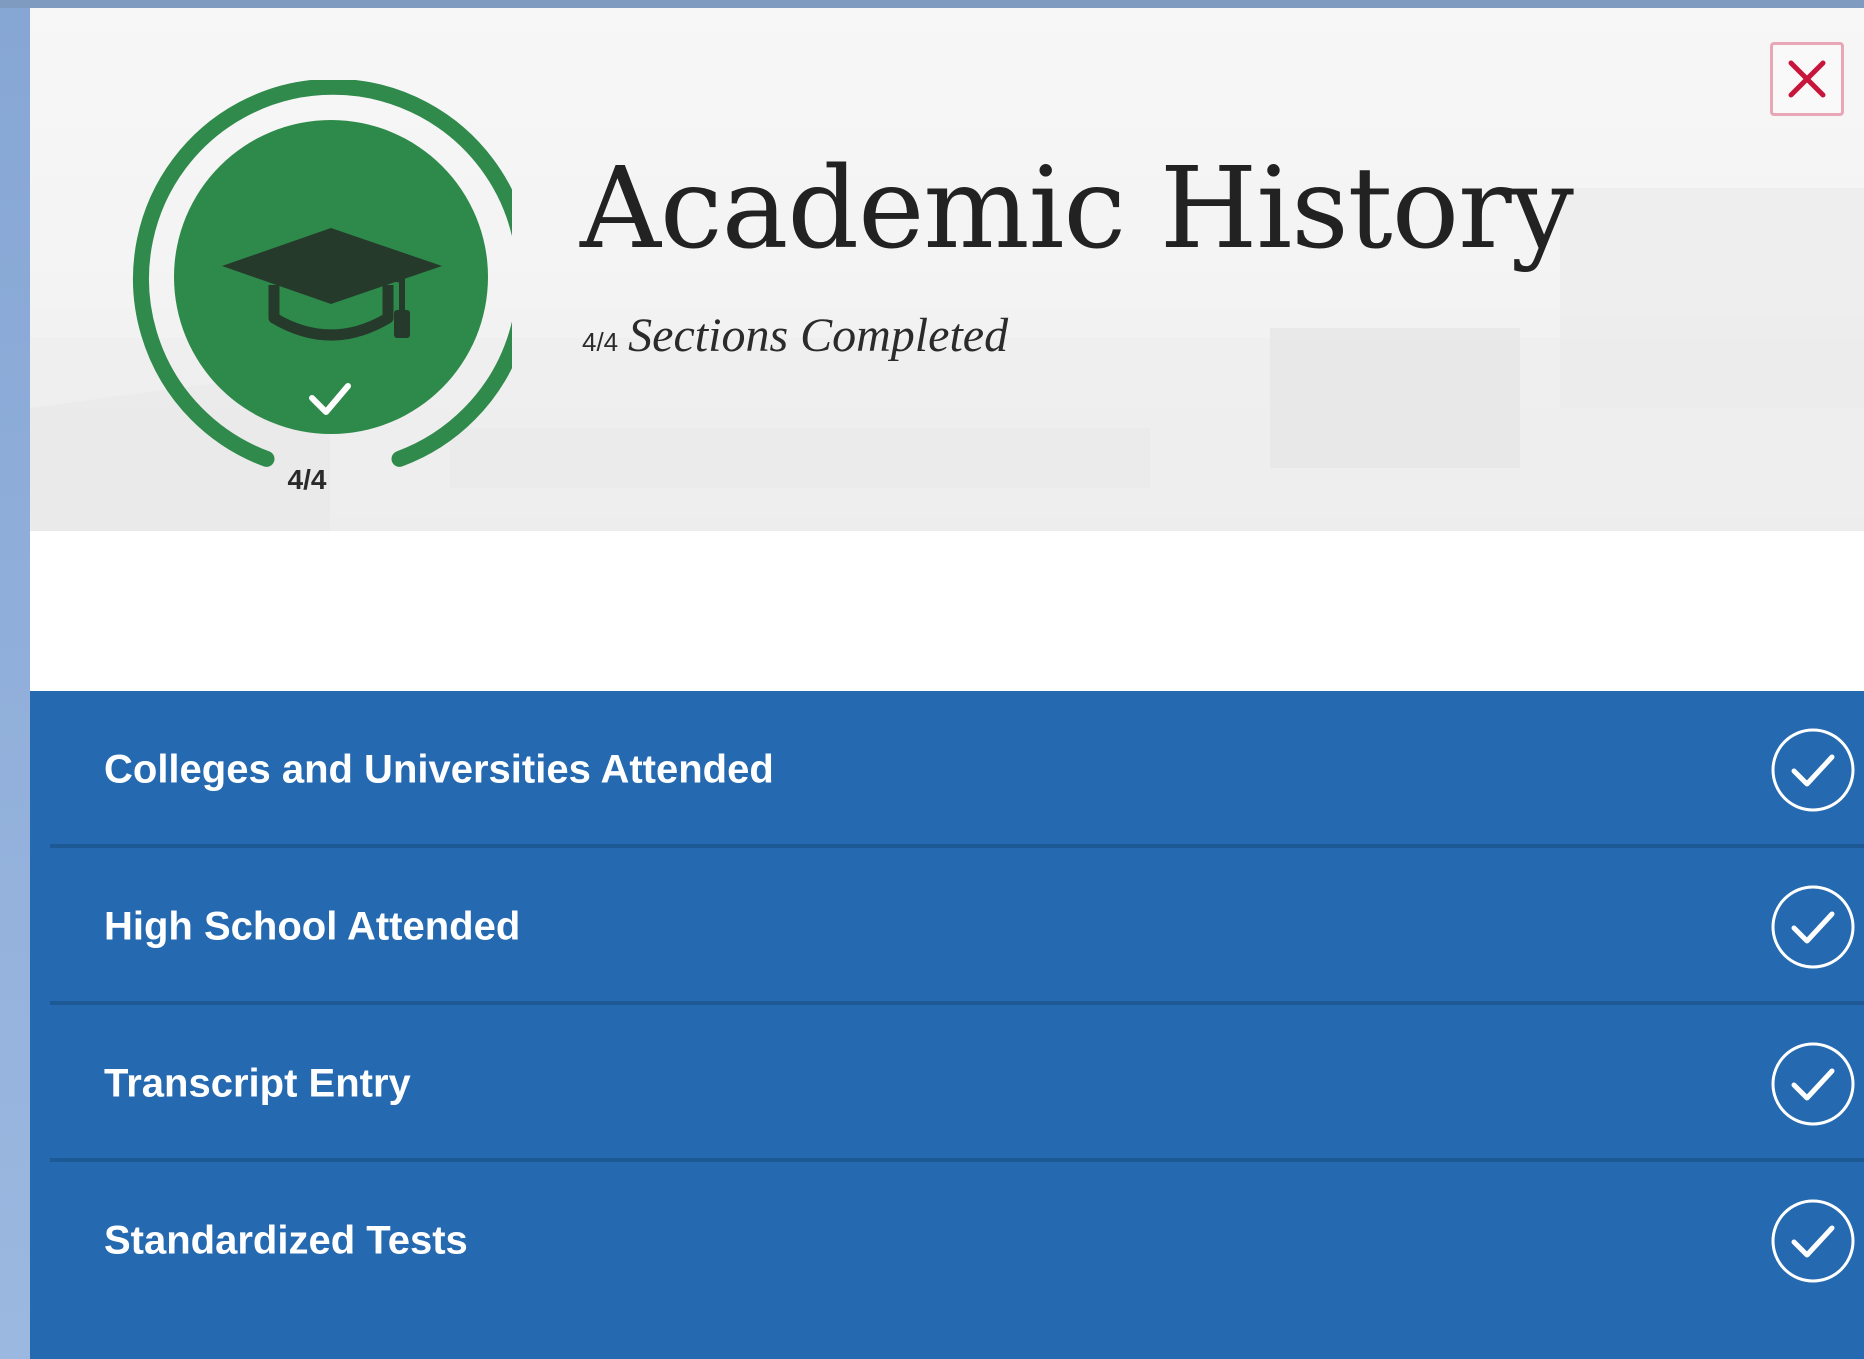 The width and height of the screenshot is (1864, 1359). I want to click on backdrop-top-strip, so click(932, 4).